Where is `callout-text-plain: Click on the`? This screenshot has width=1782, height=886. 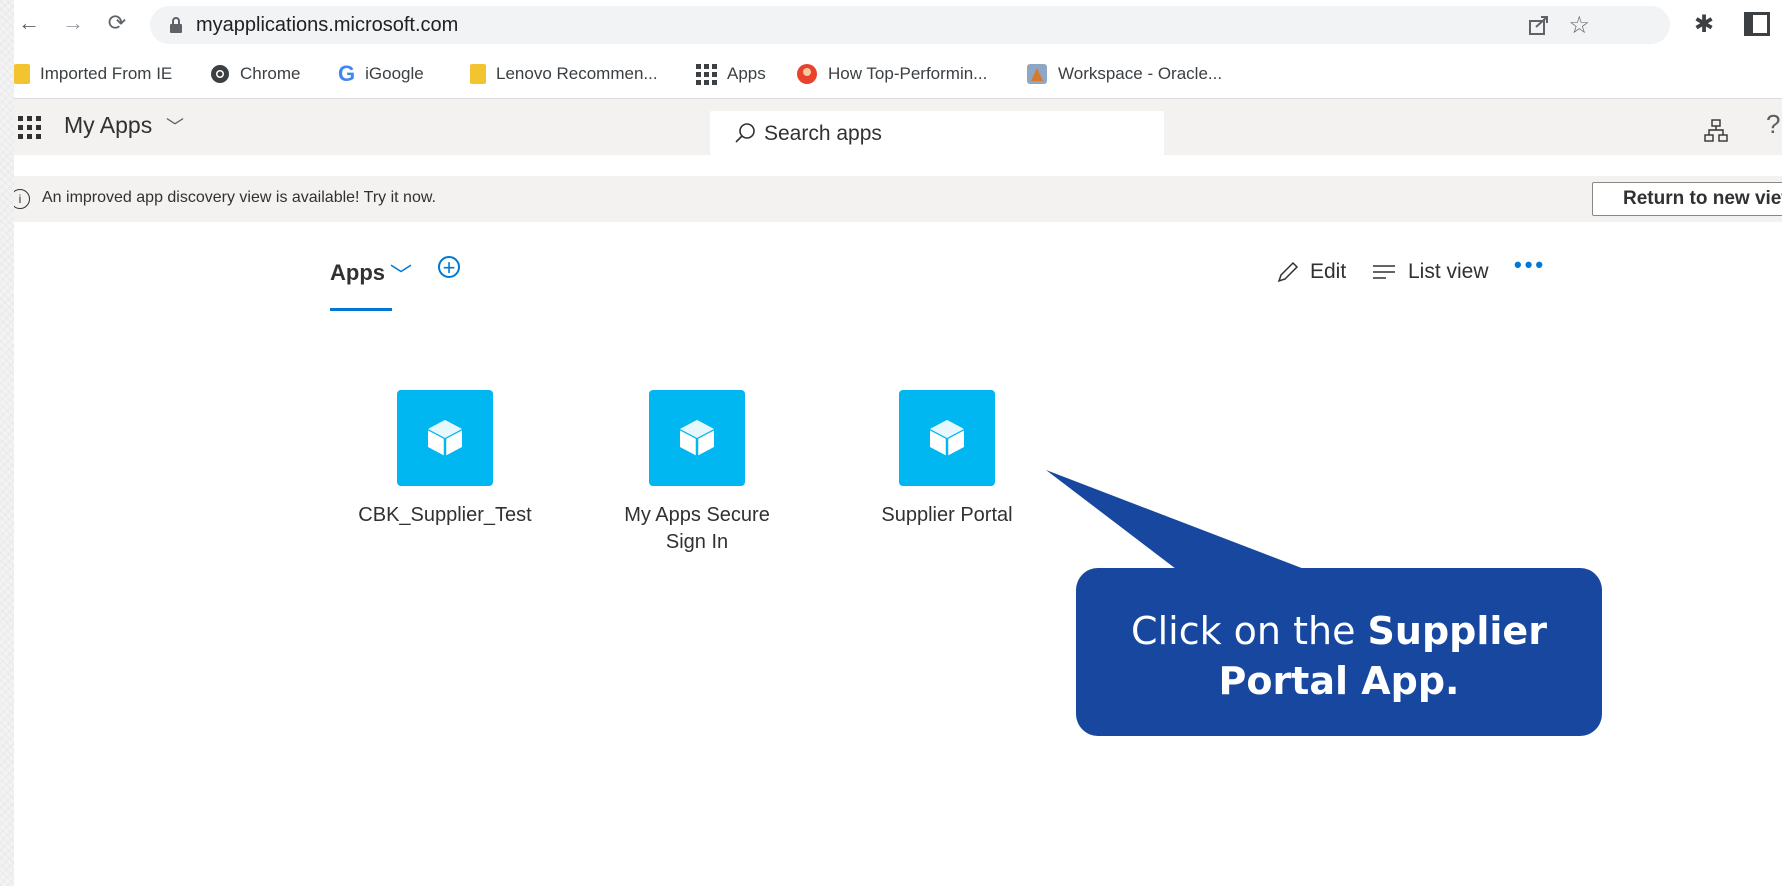
callout-text-plain: Click on the is located at coordinates (1243, 631).